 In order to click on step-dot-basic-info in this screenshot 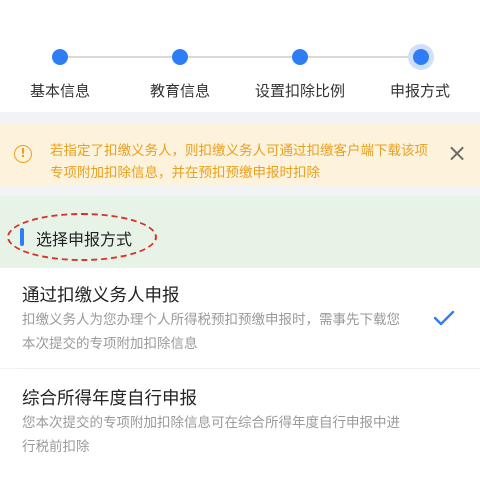, I will do `click(60, 57)`.